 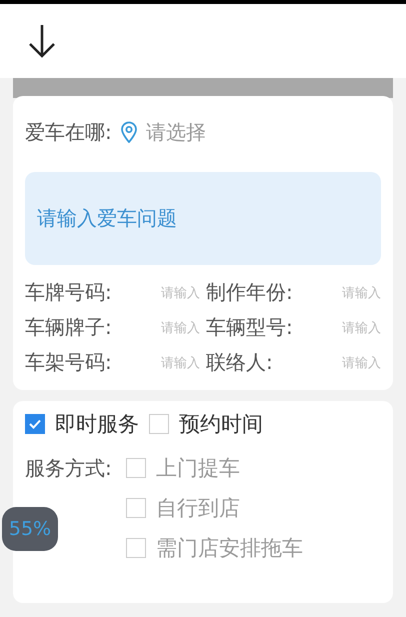 What do you see at coordinates (176, 132) in the screenshot?
I see `location-select: 请选择` at bounding box center [176, 132].